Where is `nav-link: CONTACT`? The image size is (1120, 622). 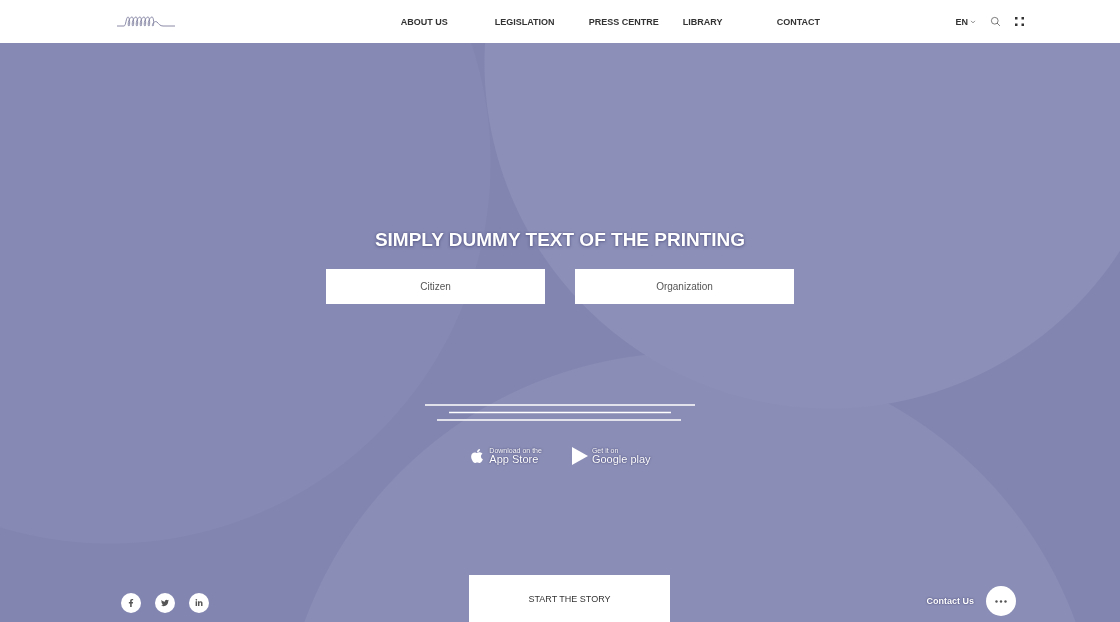
nav-link: CONTACT is located at coordinates (823, 21).